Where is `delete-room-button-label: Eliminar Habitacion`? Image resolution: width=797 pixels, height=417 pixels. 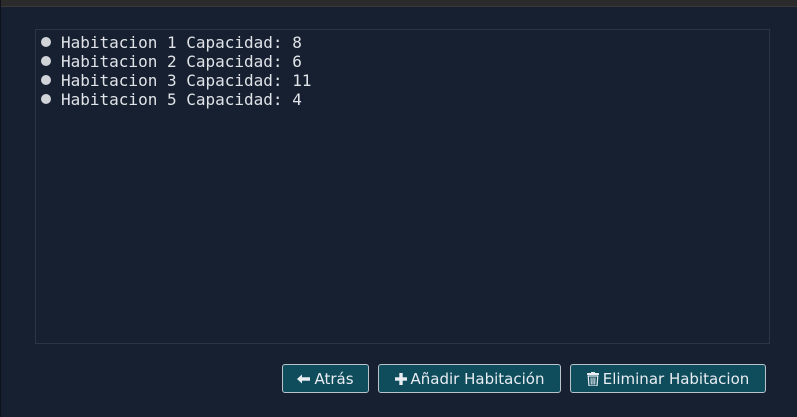 delete-room-button-label: Eliminar Habitacion is located at coordinates (676, 378).